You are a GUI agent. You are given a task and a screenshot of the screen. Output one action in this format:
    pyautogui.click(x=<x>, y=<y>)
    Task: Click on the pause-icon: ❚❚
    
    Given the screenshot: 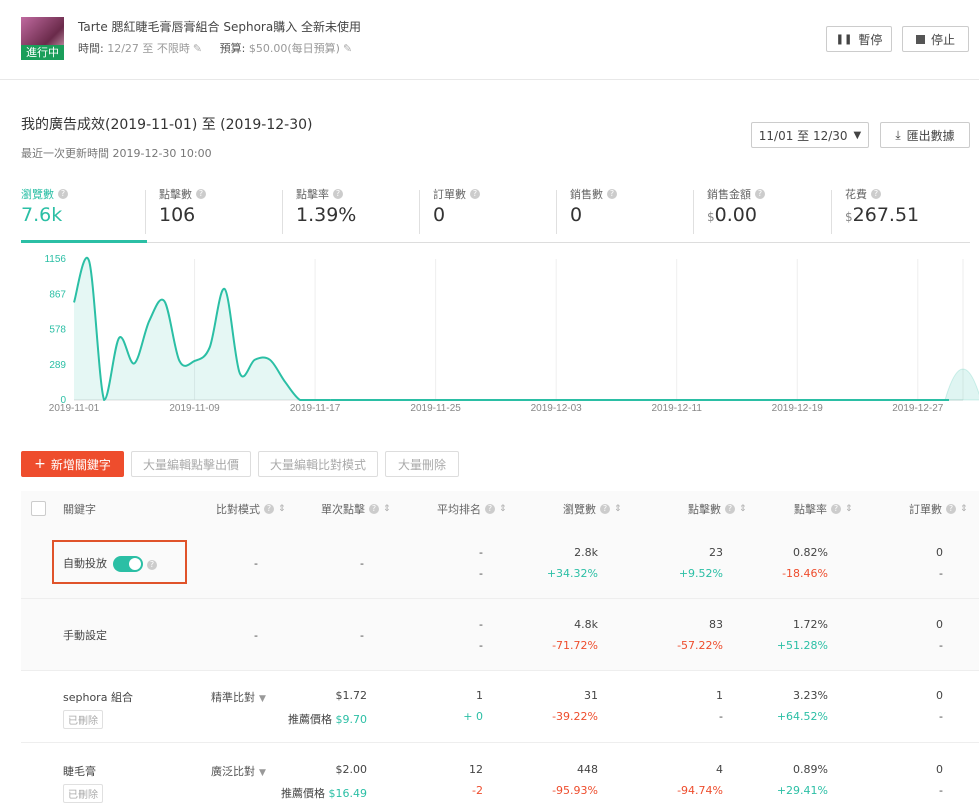 What is the action you would take?
    pyautogui.click(x=844, y=39)
    